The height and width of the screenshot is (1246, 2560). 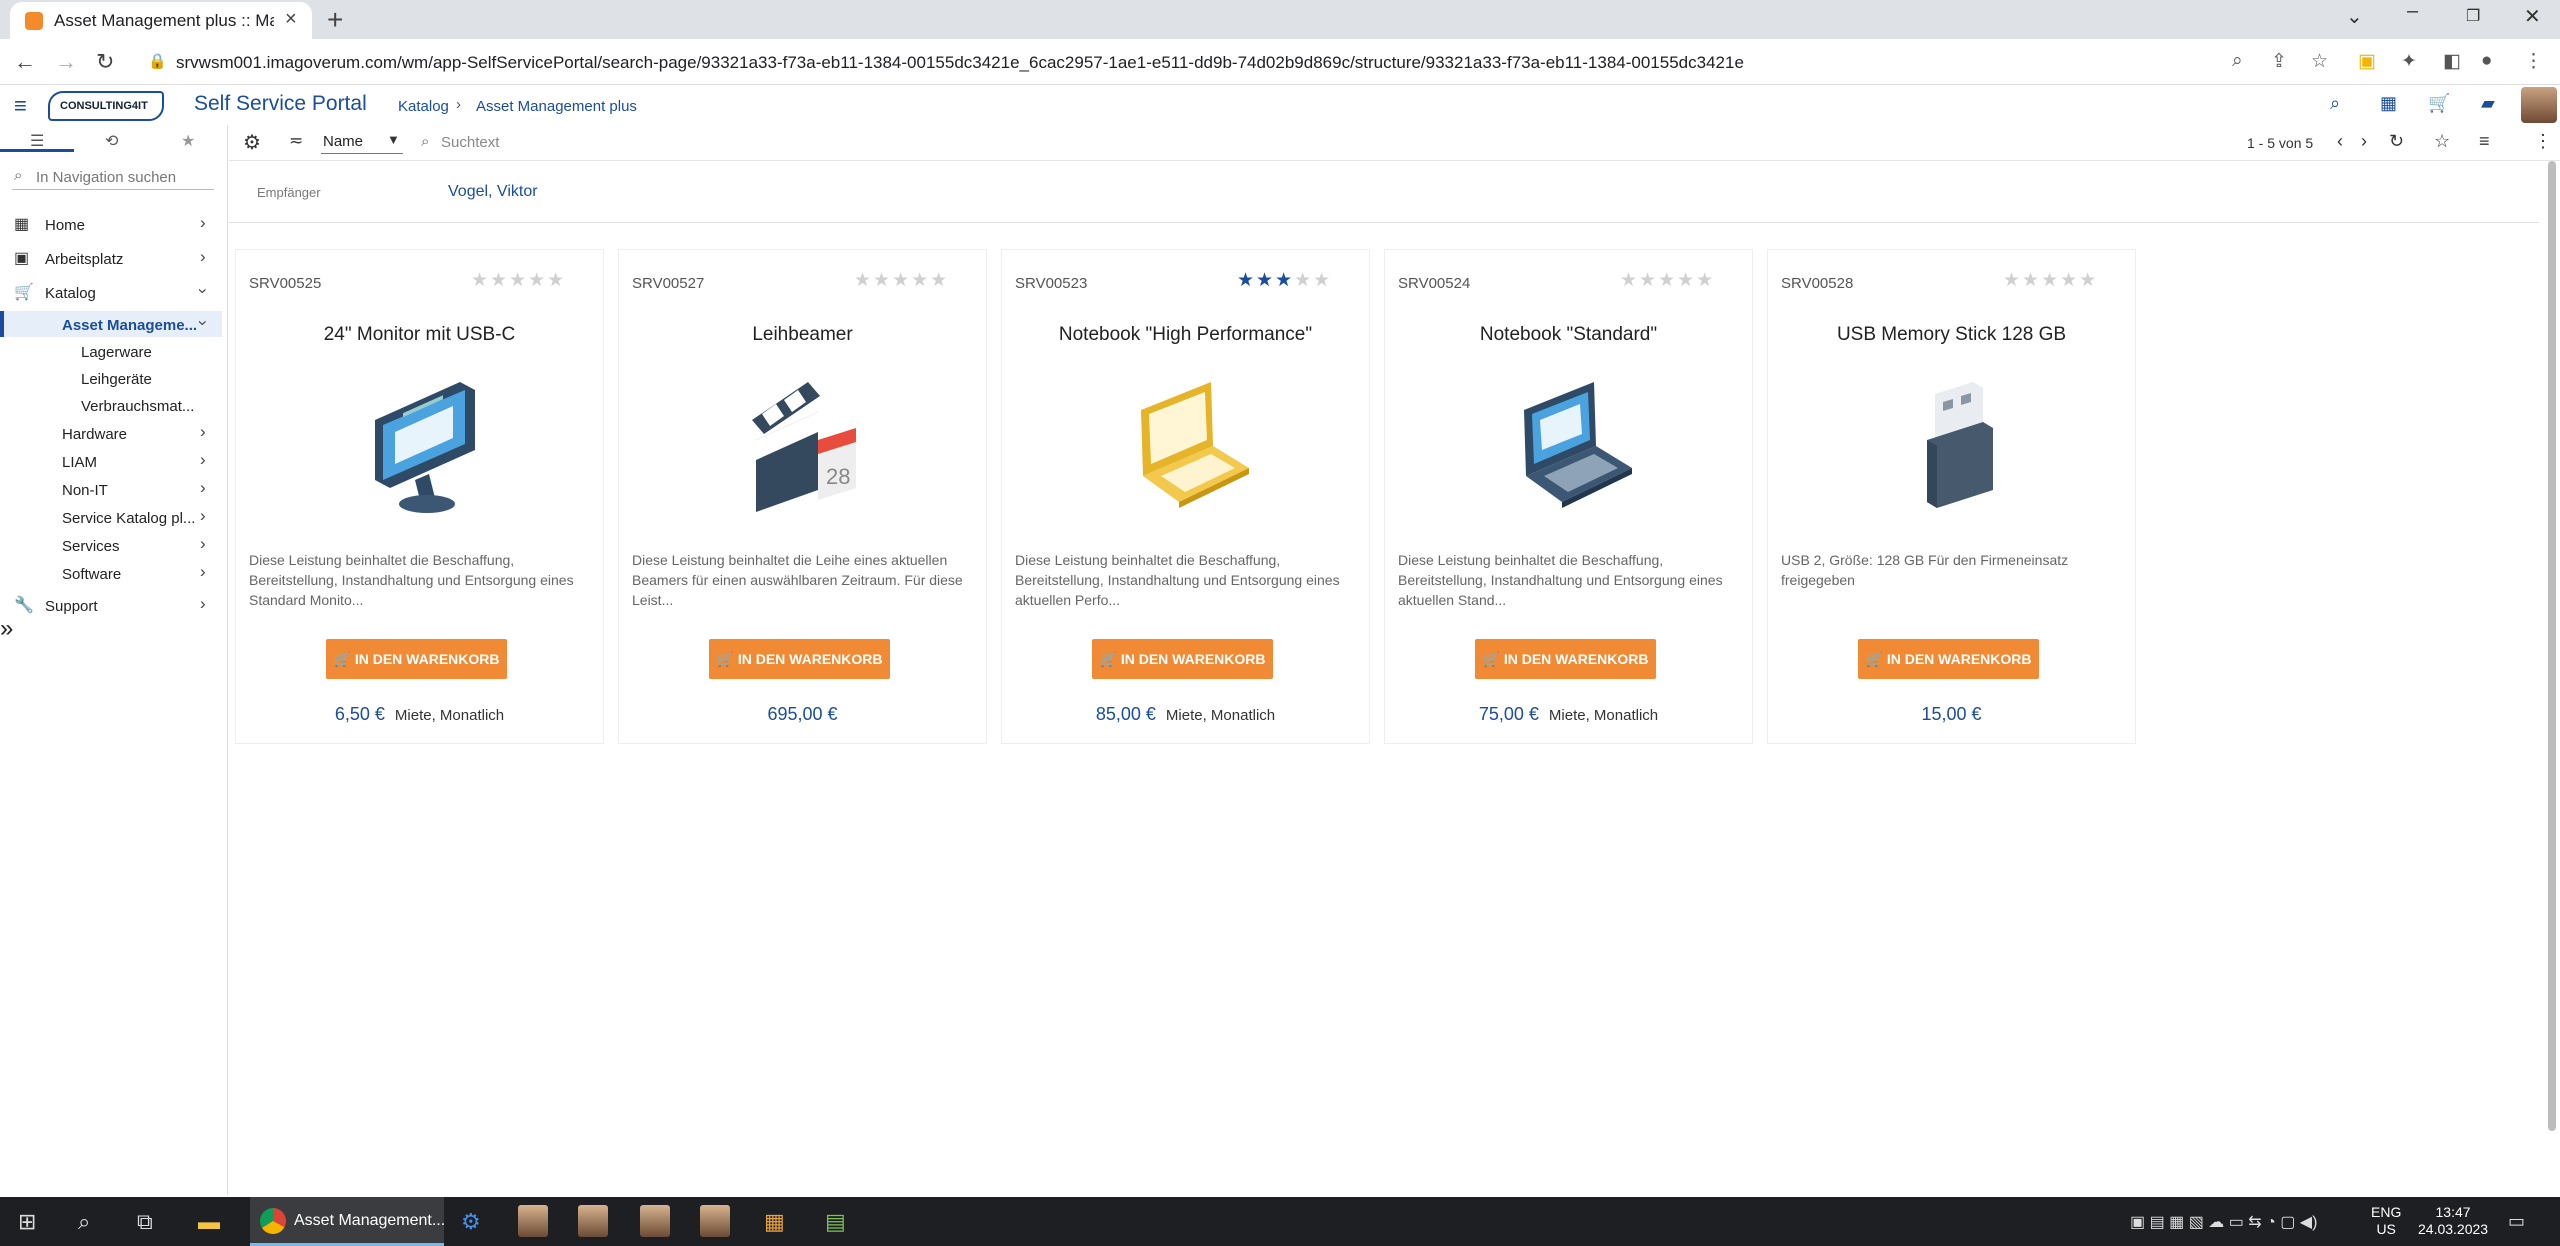 I want to click on profile-icon: ●, so click(x=2486, y=61).